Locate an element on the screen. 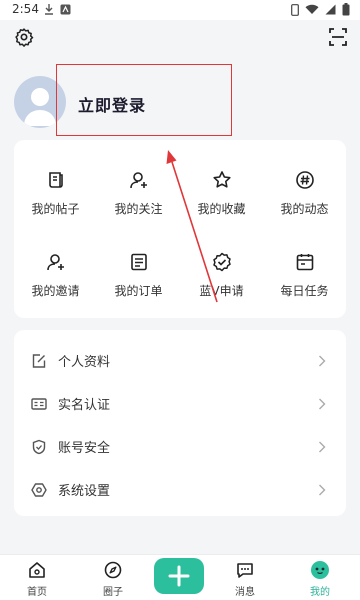 This screenshot has height=600, width=360. tab-messages: 消息 is located at coordinates (245, 578).